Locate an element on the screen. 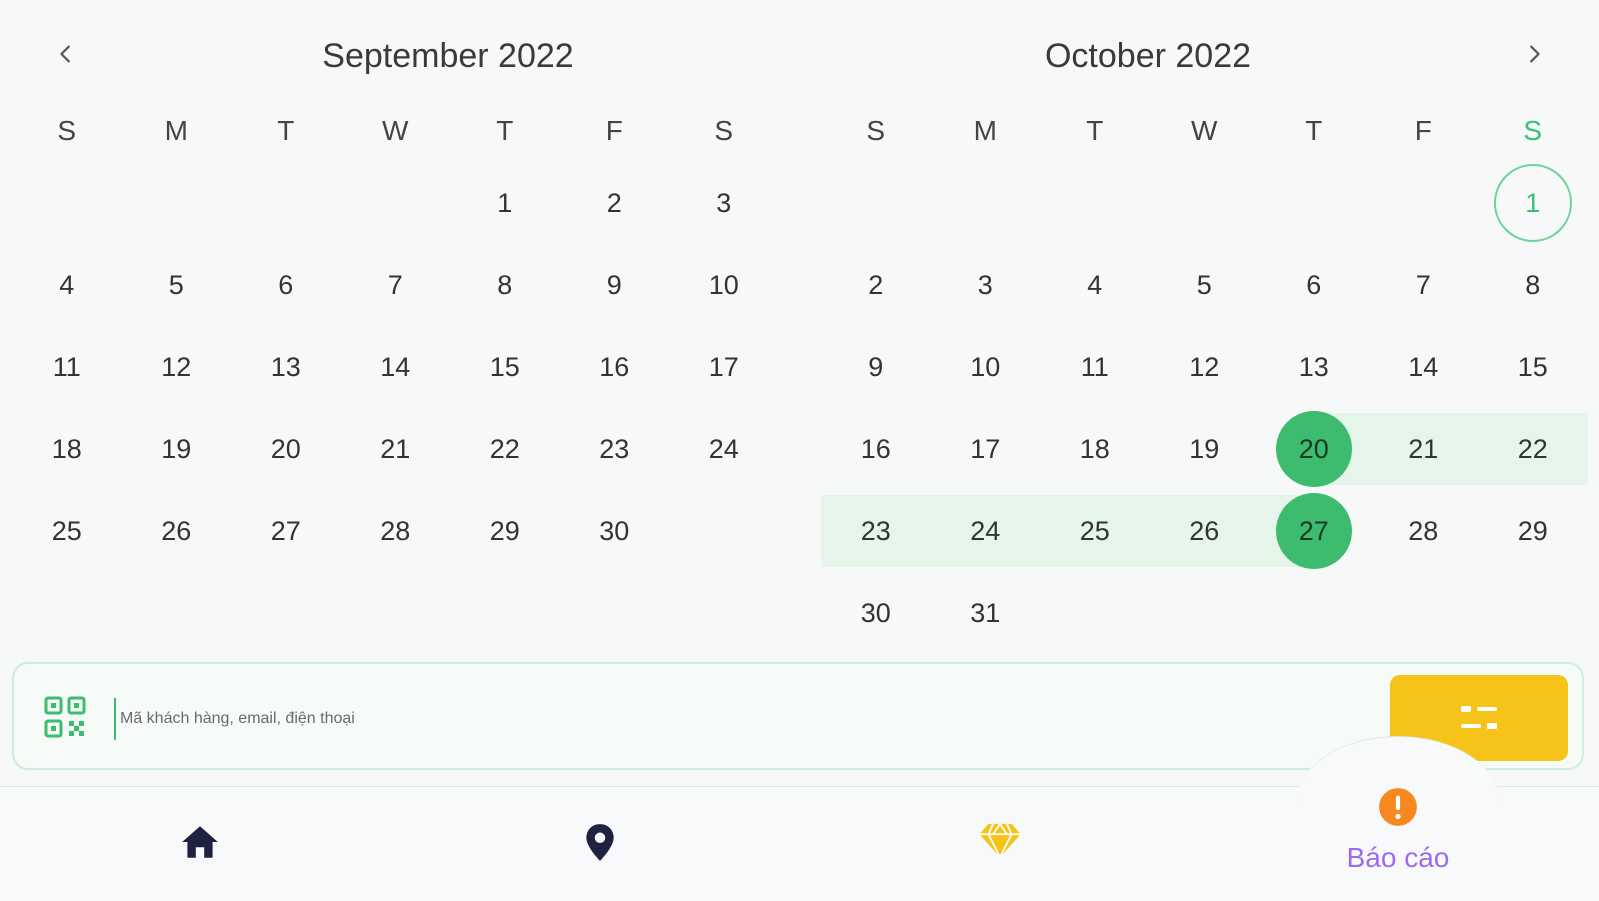 The height and width of the screenshot is (901, 1599). previous-month-button is located at coordinates (66, 54).